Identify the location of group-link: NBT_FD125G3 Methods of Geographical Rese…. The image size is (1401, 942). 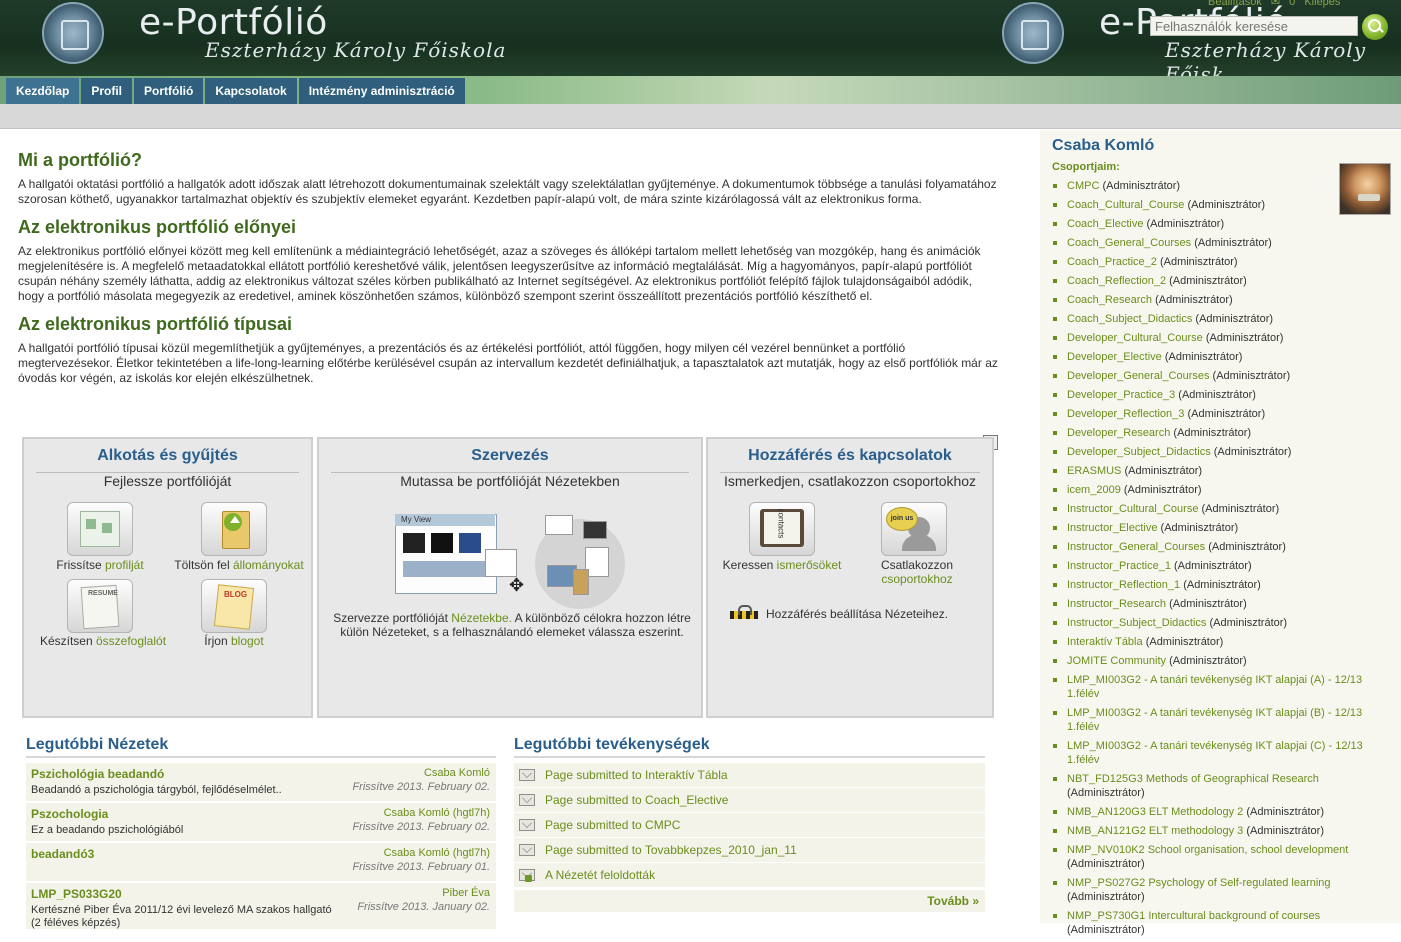
(1193, 779).